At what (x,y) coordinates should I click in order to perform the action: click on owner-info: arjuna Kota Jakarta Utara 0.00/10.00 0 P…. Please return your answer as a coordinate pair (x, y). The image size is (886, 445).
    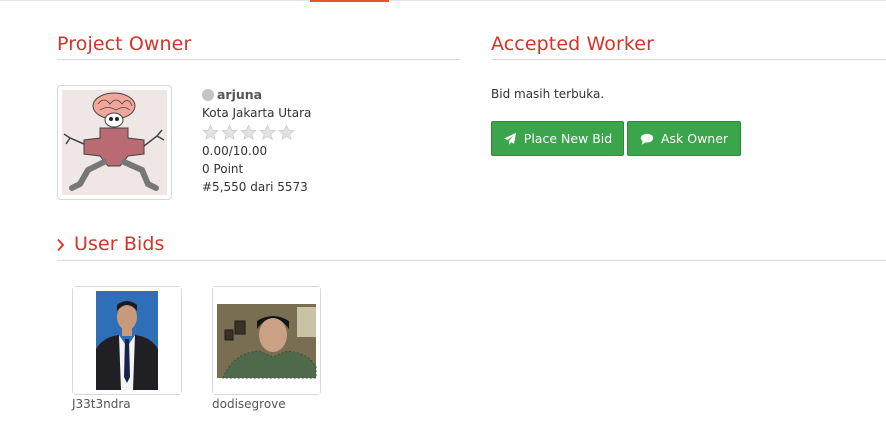
    Looking at the image, I should click on (256, 141).